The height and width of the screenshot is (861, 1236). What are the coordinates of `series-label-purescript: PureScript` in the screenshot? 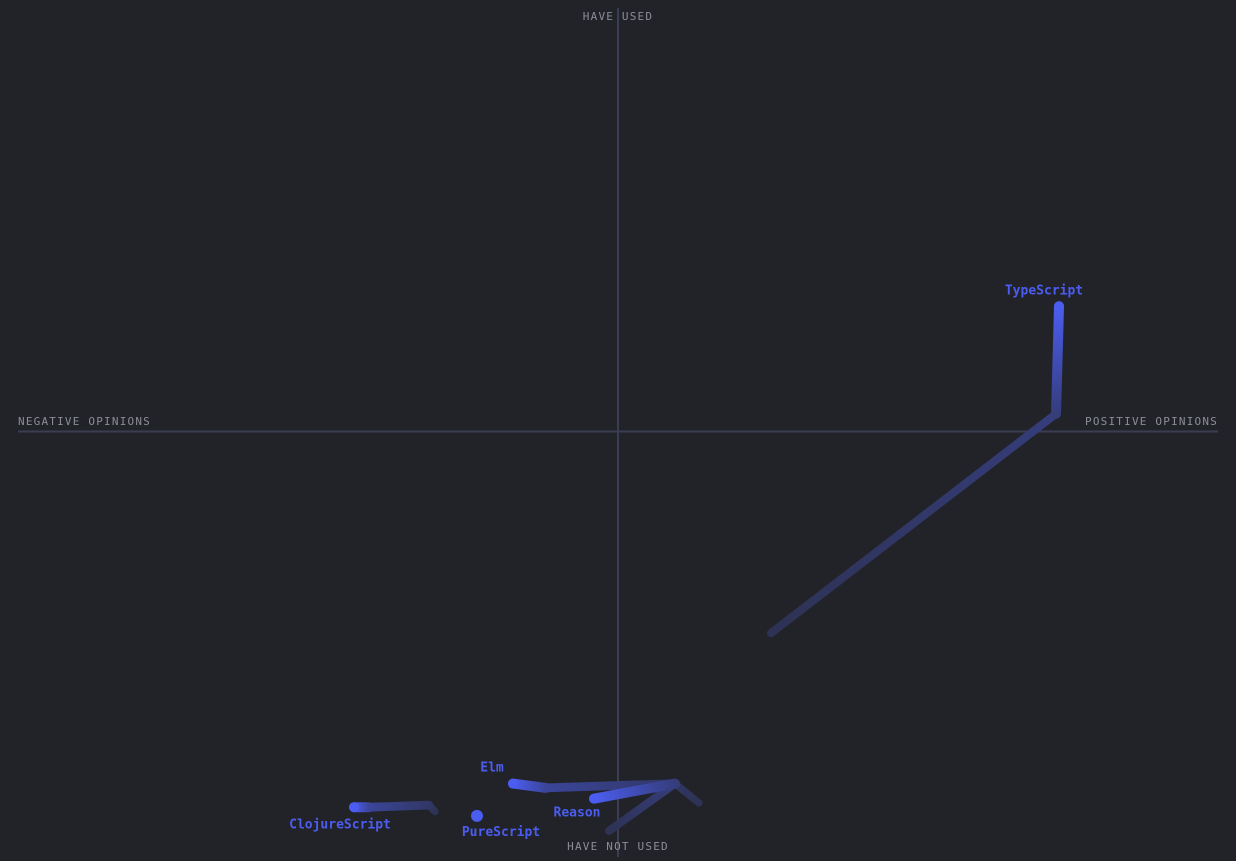 It's located at (501, 832).